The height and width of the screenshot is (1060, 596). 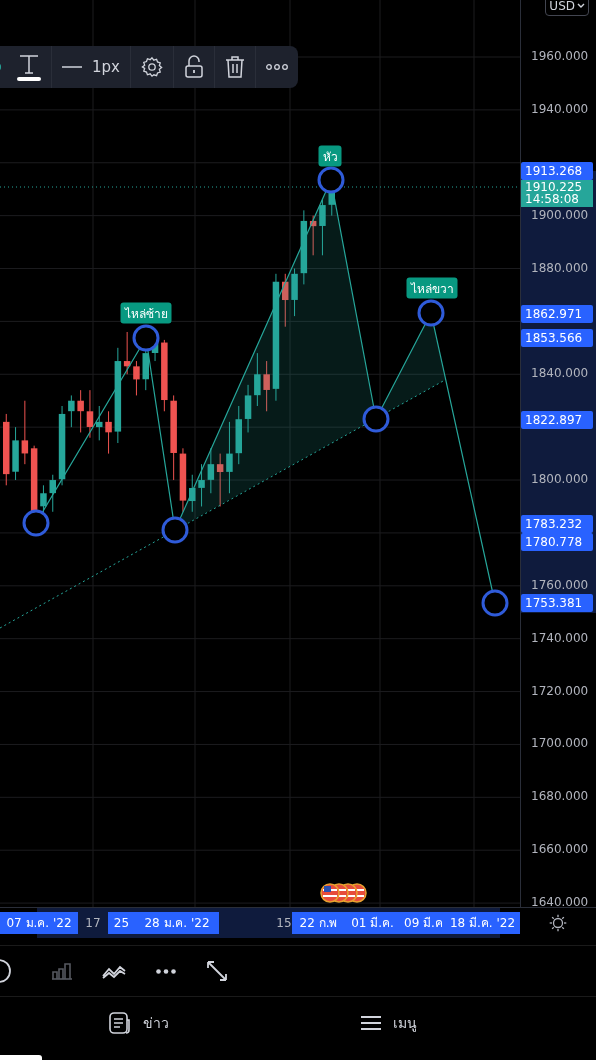 What do you see at coordinates (21, 1057) in the screenshot?
I see `home-indicator` at bounding box center [21, 1057].